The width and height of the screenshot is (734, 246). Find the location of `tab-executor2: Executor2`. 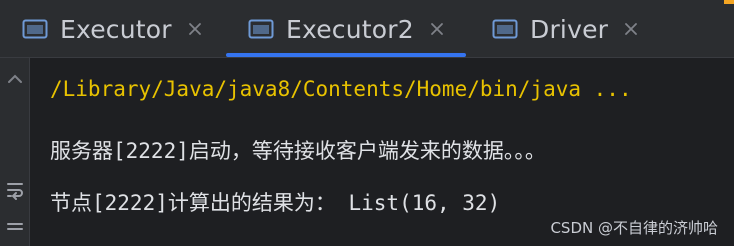

tab-executor2: Executor2 is located at coordinates (346, 29).